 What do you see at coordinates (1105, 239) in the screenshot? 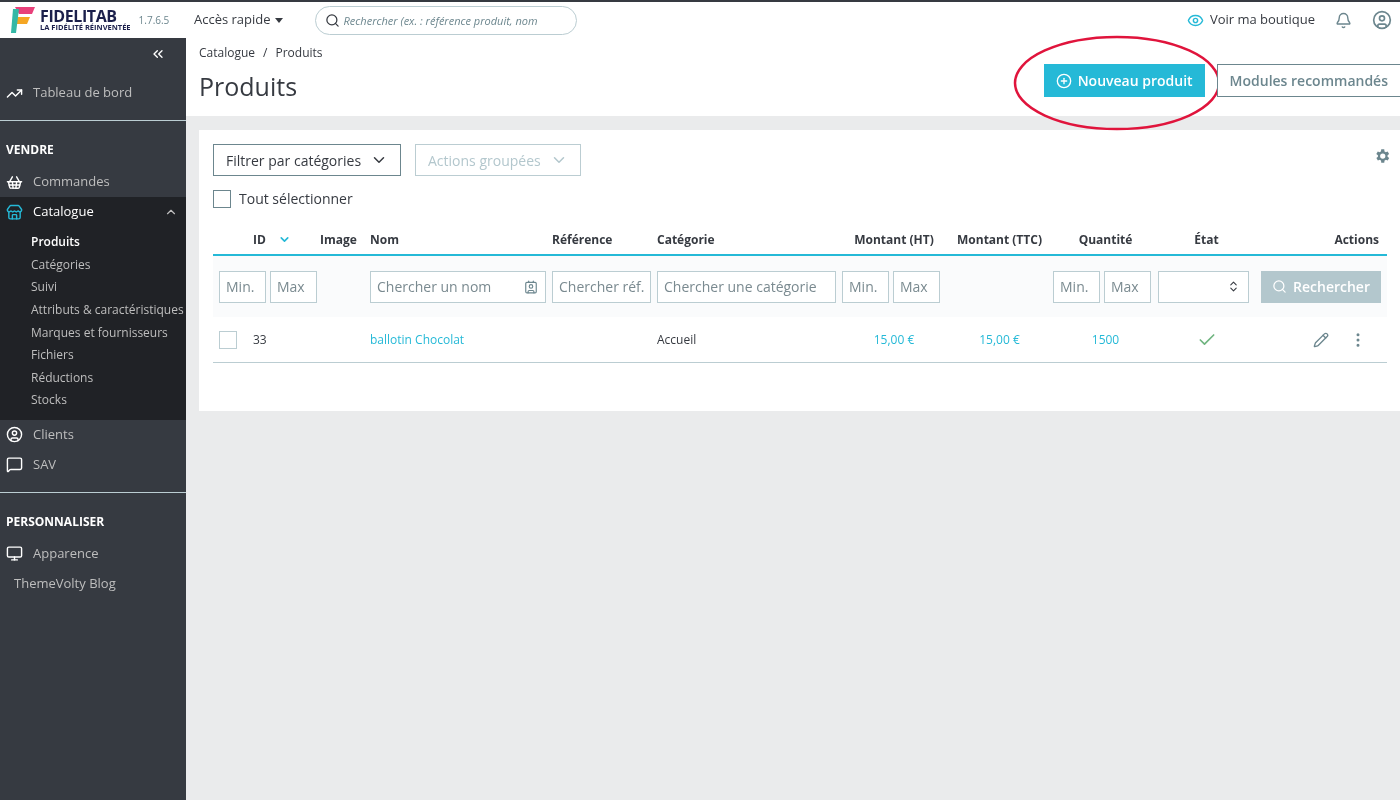
I see `column-header: Quantité` at bounding box center [1105, 239].